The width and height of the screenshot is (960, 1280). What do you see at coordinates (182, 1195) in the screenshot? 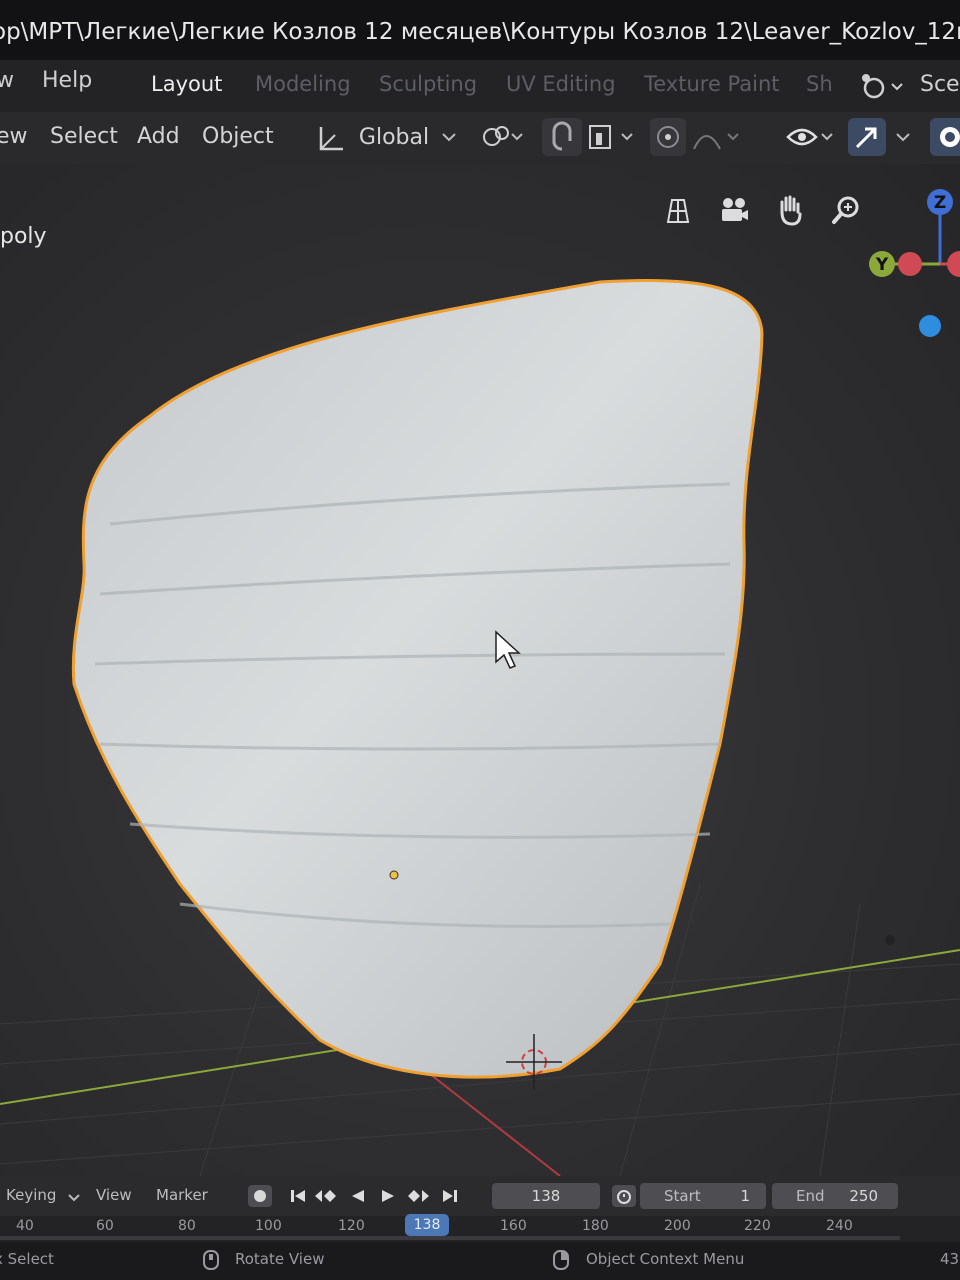
I see `timeline-menu-marker: Marker` at bounding box center [182, 1195].